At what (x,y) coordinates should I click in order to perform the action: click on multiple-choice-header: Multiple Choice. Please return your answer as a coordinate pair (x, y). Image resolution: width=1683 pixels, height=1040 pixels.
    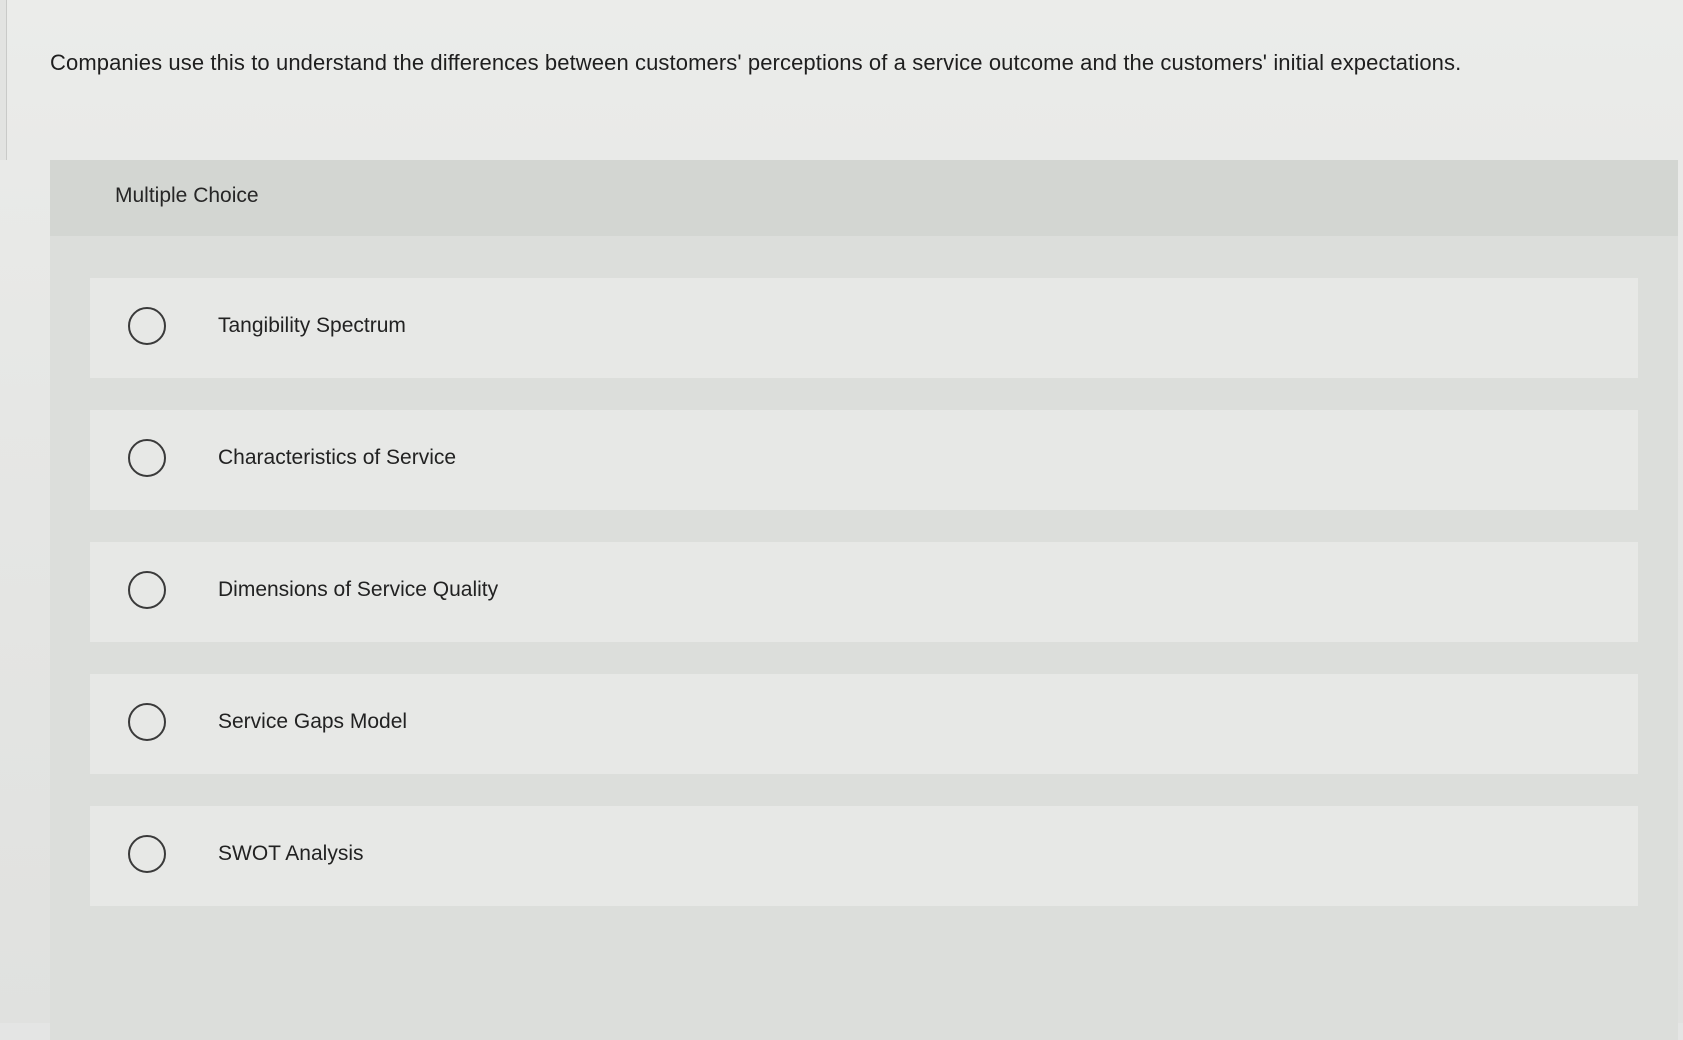
    Looking at the image, I should click on (864, 198).